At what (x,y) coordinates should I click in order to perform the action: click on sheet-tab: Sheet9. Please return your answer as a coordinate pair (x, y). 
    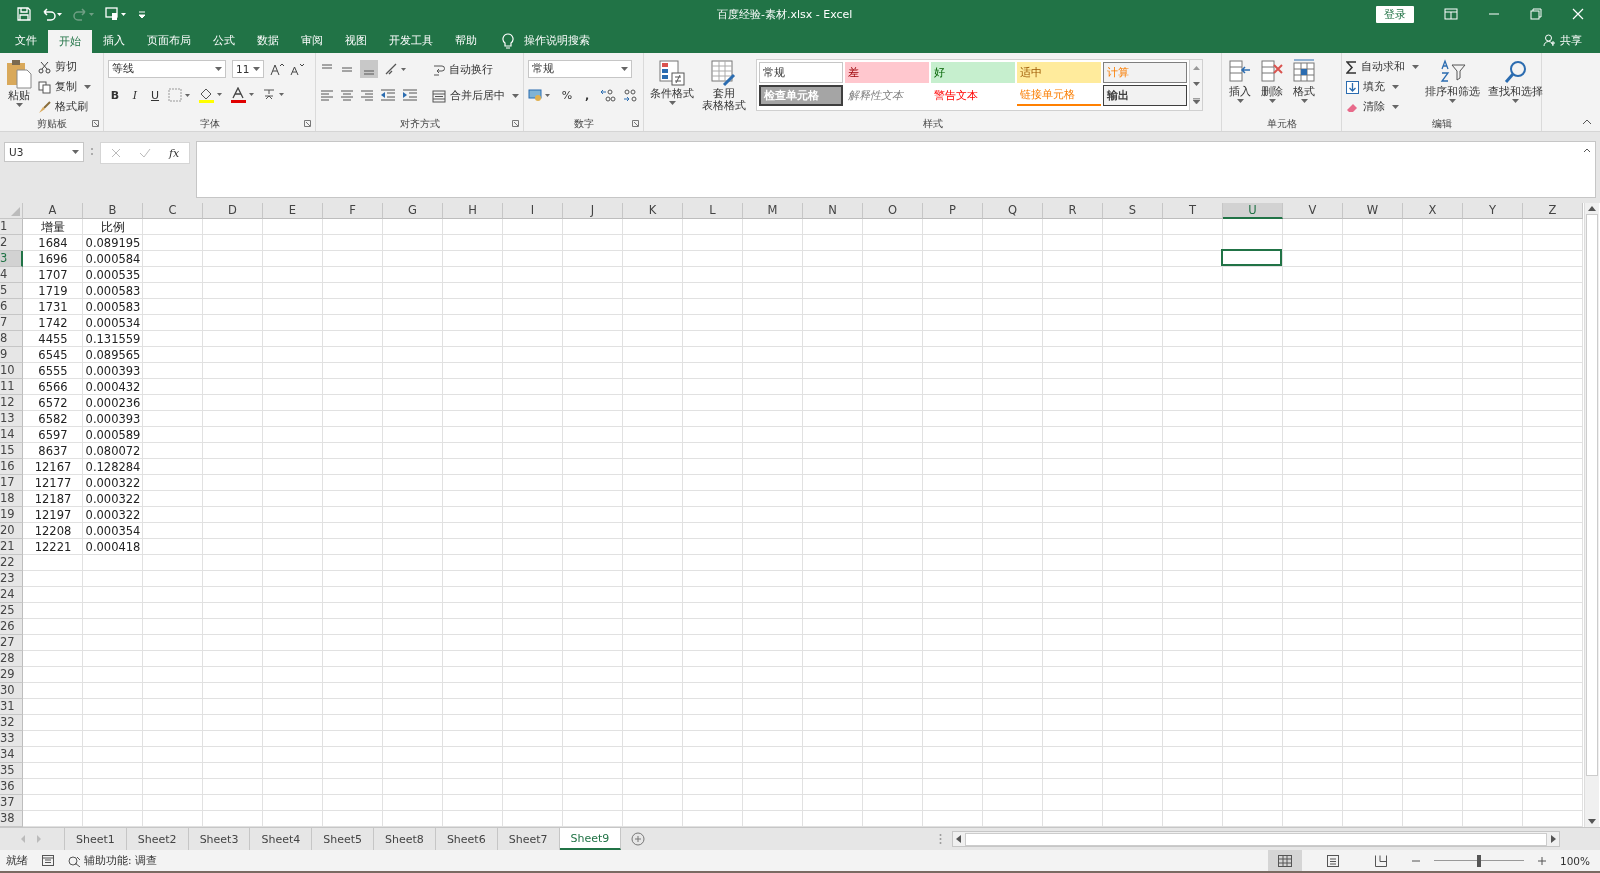
    Looking at the image, I should click on (590, 839).